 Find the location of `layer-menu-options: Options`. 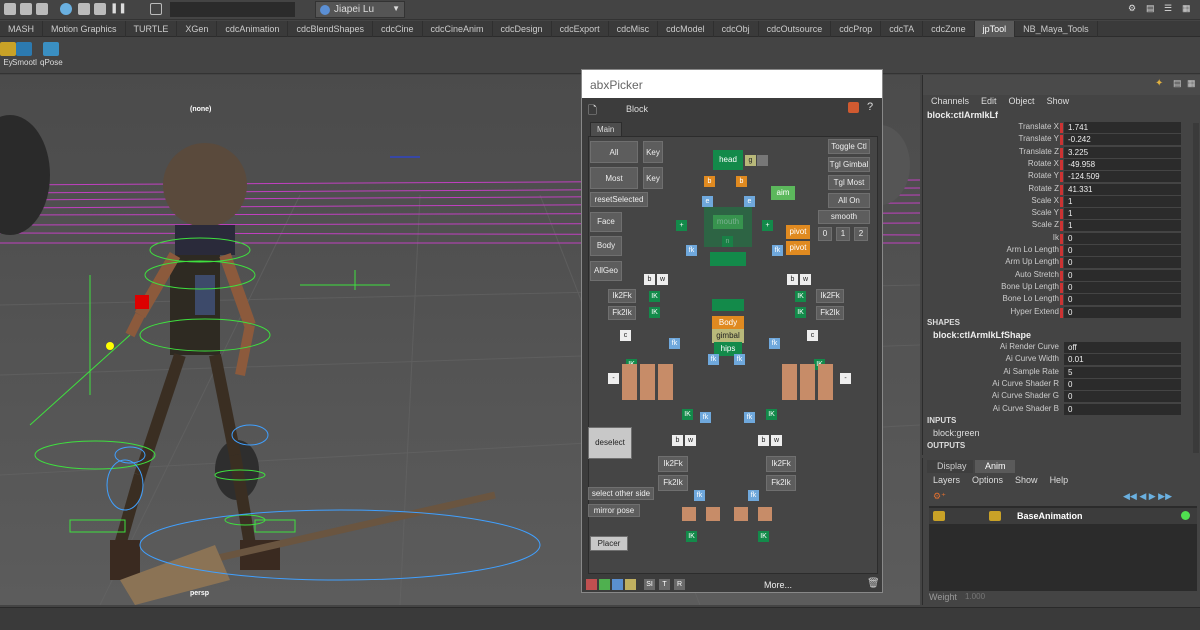

layer-menu-options: Options is located at coordinates (987, 480).